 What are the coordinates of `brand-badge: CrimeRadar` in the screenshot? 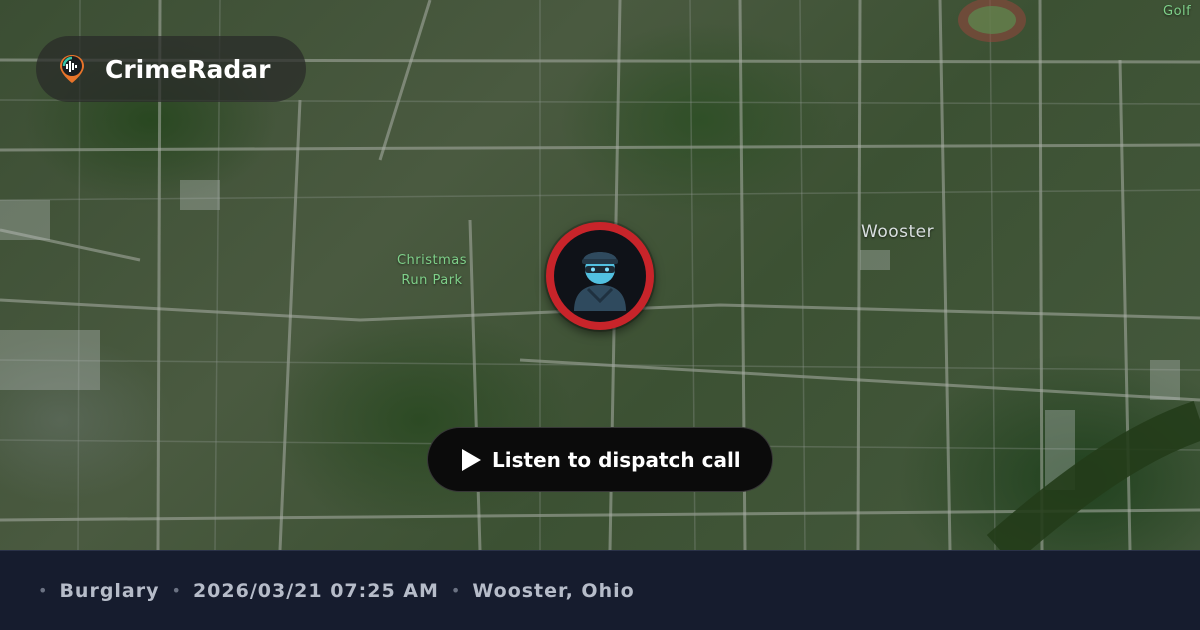 It's located at (171, 69).